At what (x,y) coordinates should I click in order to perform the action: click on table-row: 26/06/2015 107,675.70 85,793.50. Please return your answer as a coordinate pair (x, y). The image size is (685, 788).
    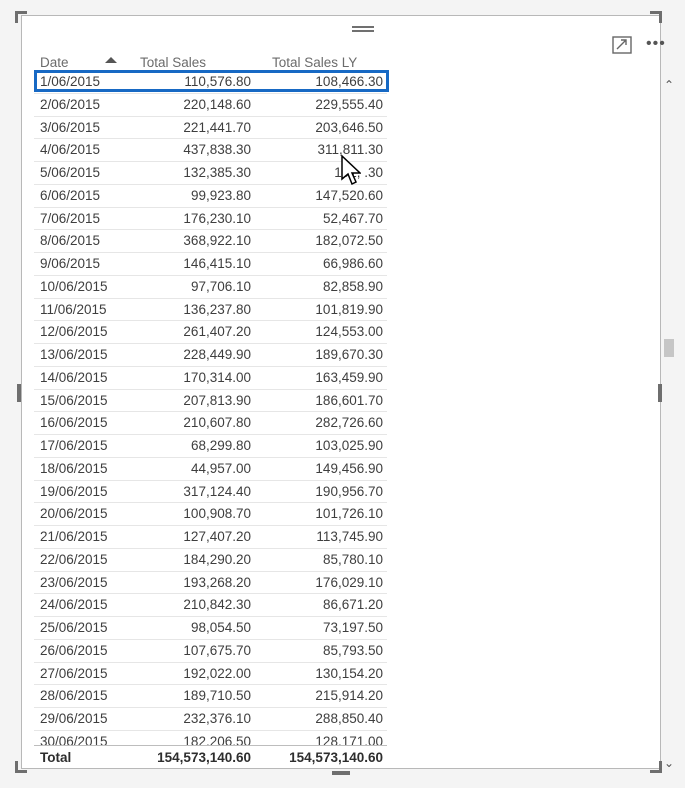
    Looking at the image, I should click on (210, 651).